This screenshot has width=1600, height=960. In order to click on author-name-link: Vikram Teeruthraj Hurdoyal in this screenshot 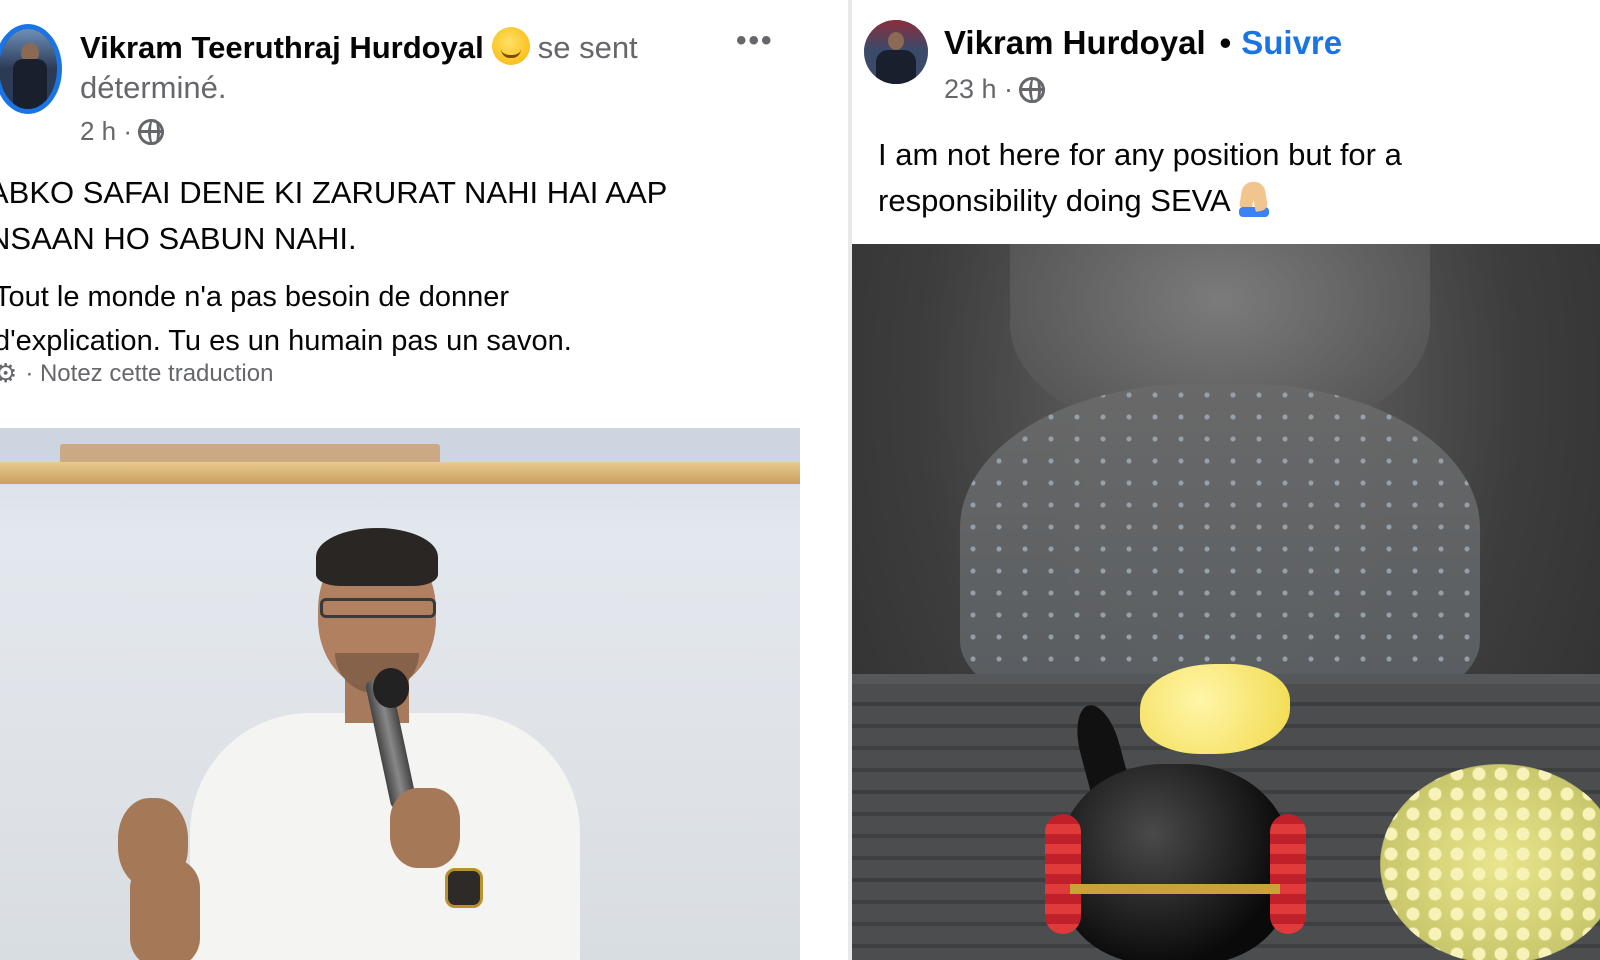, I will do `click(282, 47)`.